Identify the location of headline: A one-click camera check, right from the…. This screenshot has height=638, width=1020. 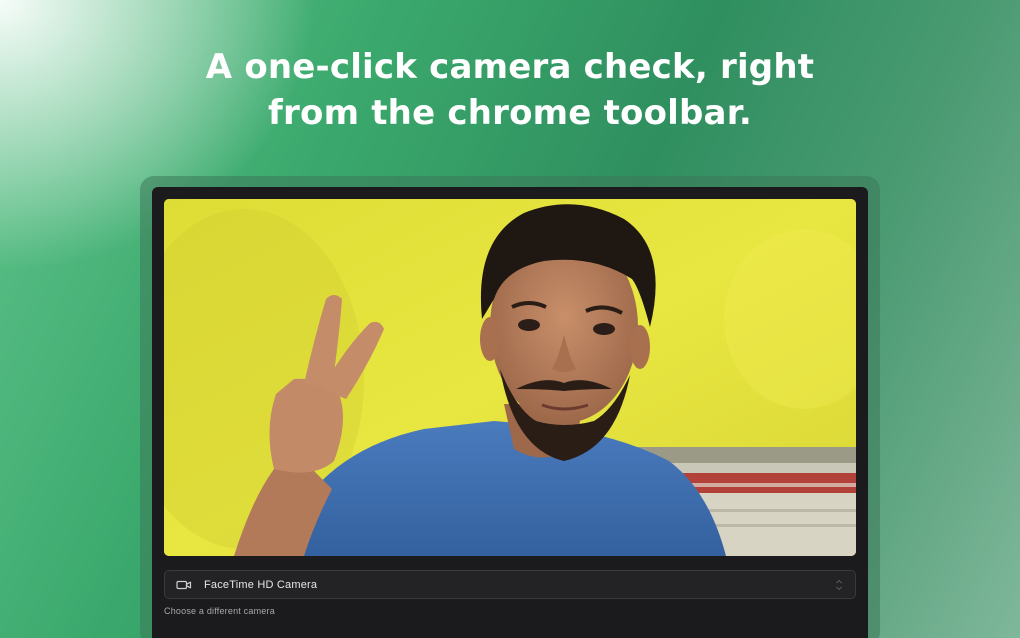
(510, 90).